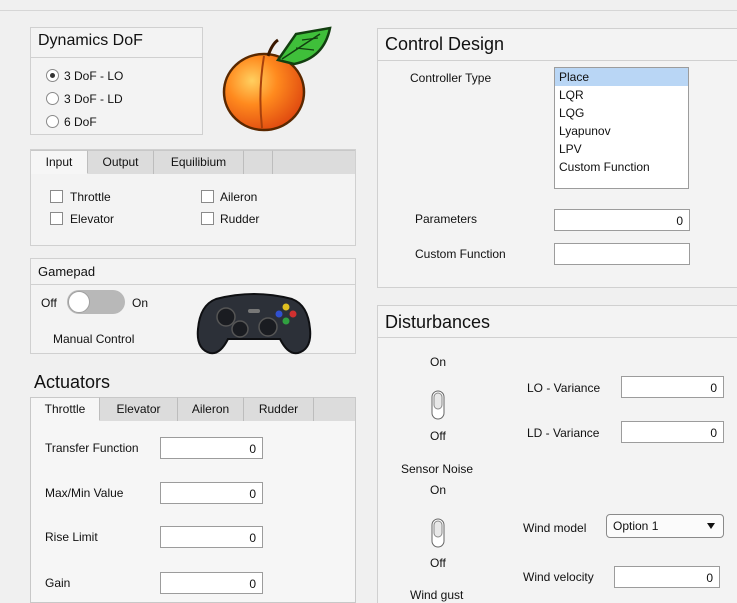  I want to click on transfer-function-input: 0, so click(211, 448).